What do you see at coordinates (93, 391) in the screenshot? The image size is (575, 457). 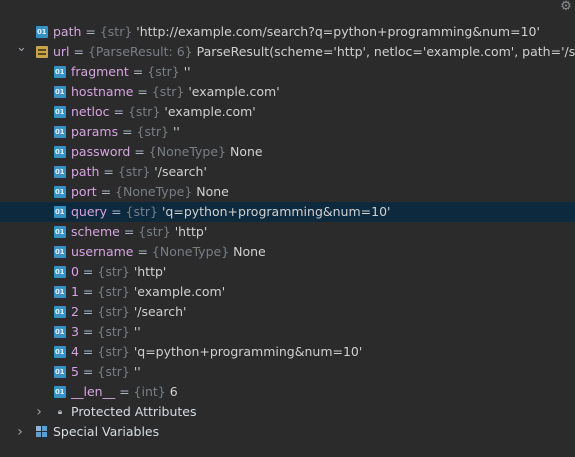 I see `variable-name: __len__` at bounding box center [93, 391].